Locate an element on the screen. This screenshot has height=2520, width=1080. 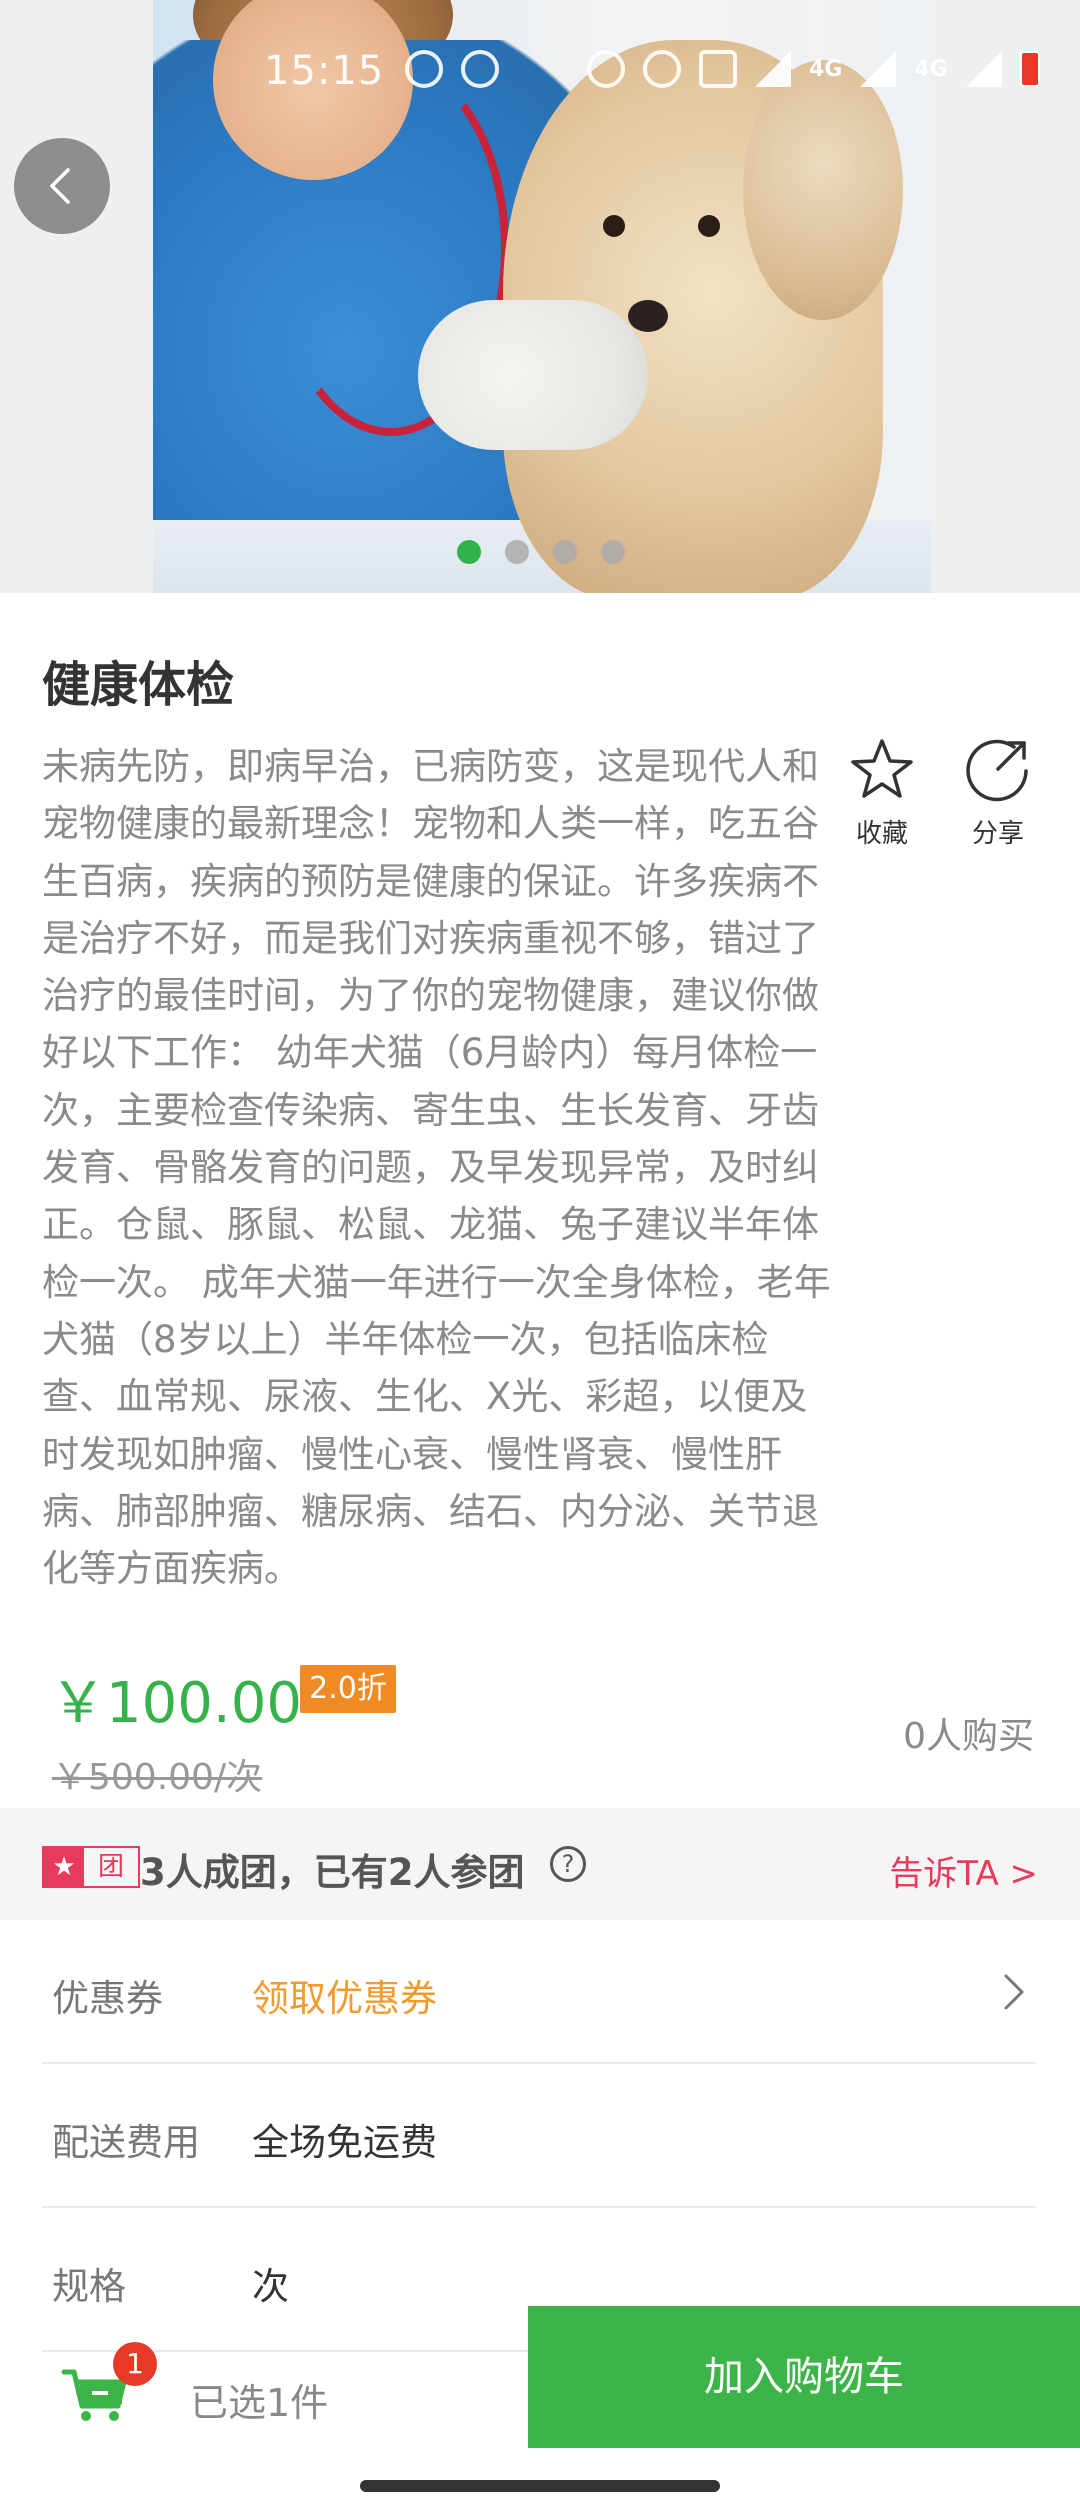
group-badge: ★ 团 is located at coordinates (91, 1867).